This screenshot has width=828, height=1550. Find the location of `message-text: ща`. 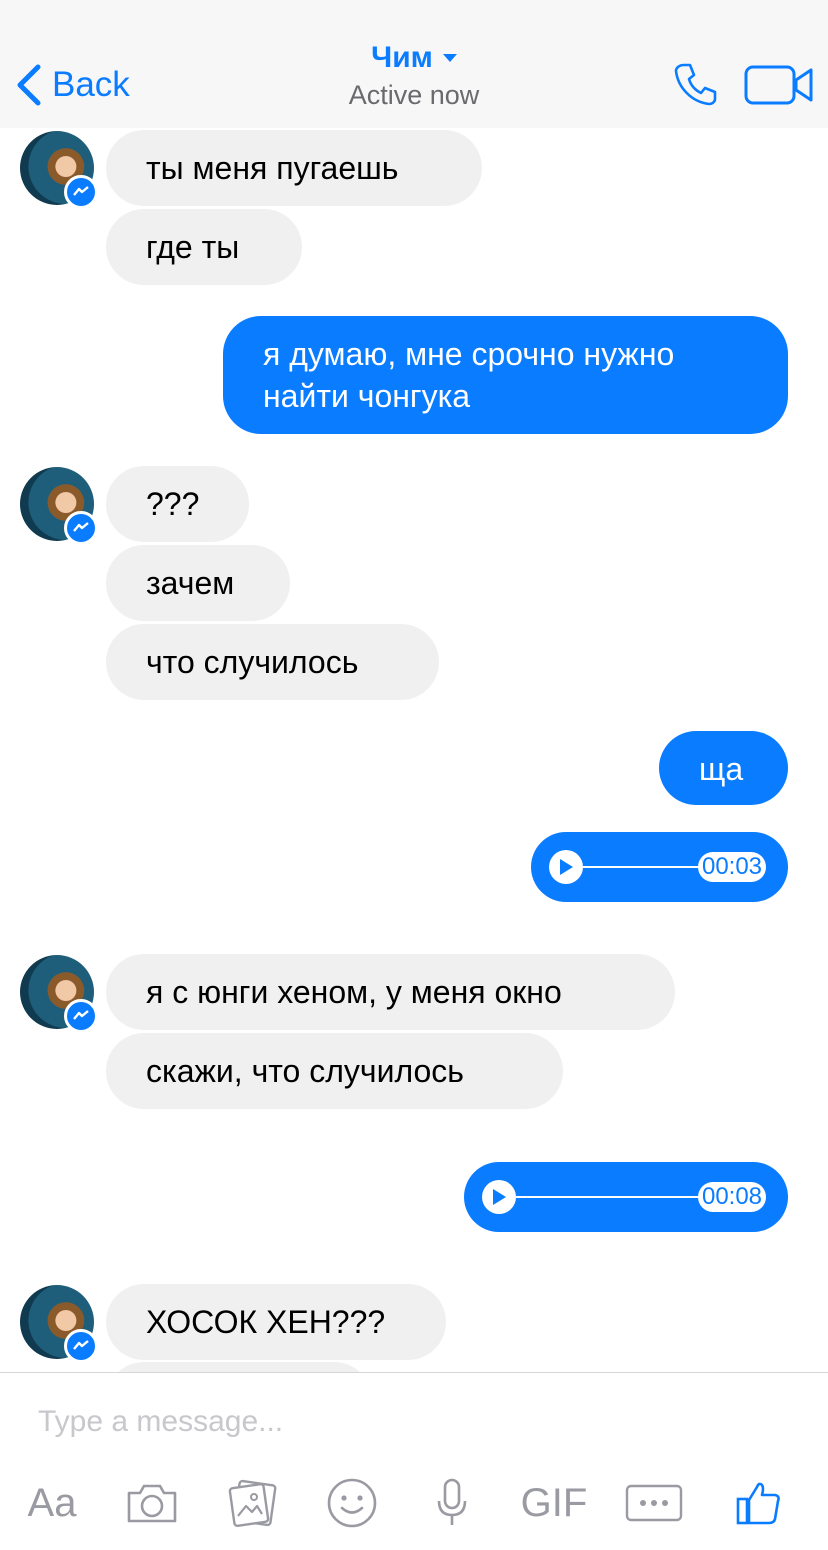

message-text: ща is located at coordinates (721, 769).